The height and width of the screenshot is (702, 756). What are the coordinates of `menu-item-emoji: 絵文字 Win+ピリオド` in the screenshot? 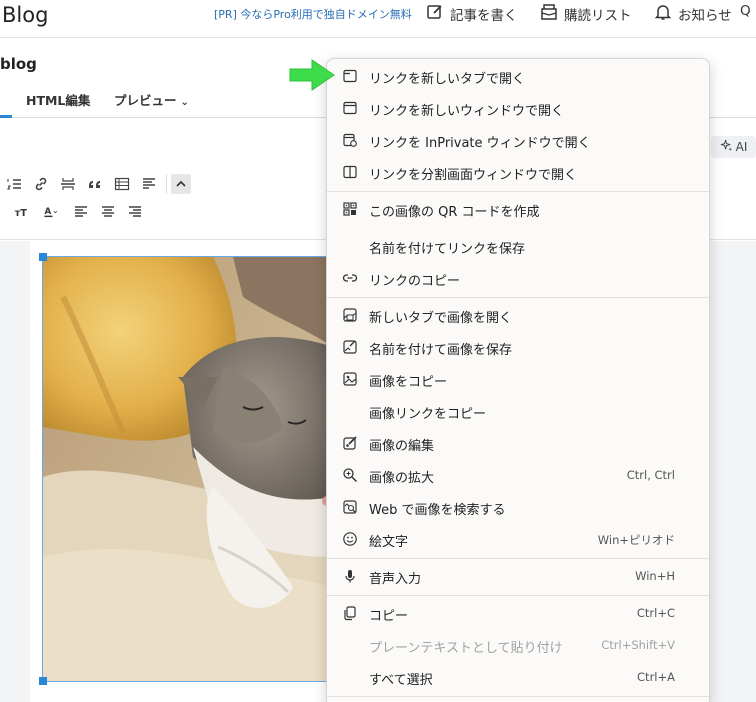 It's located at (519, 539).